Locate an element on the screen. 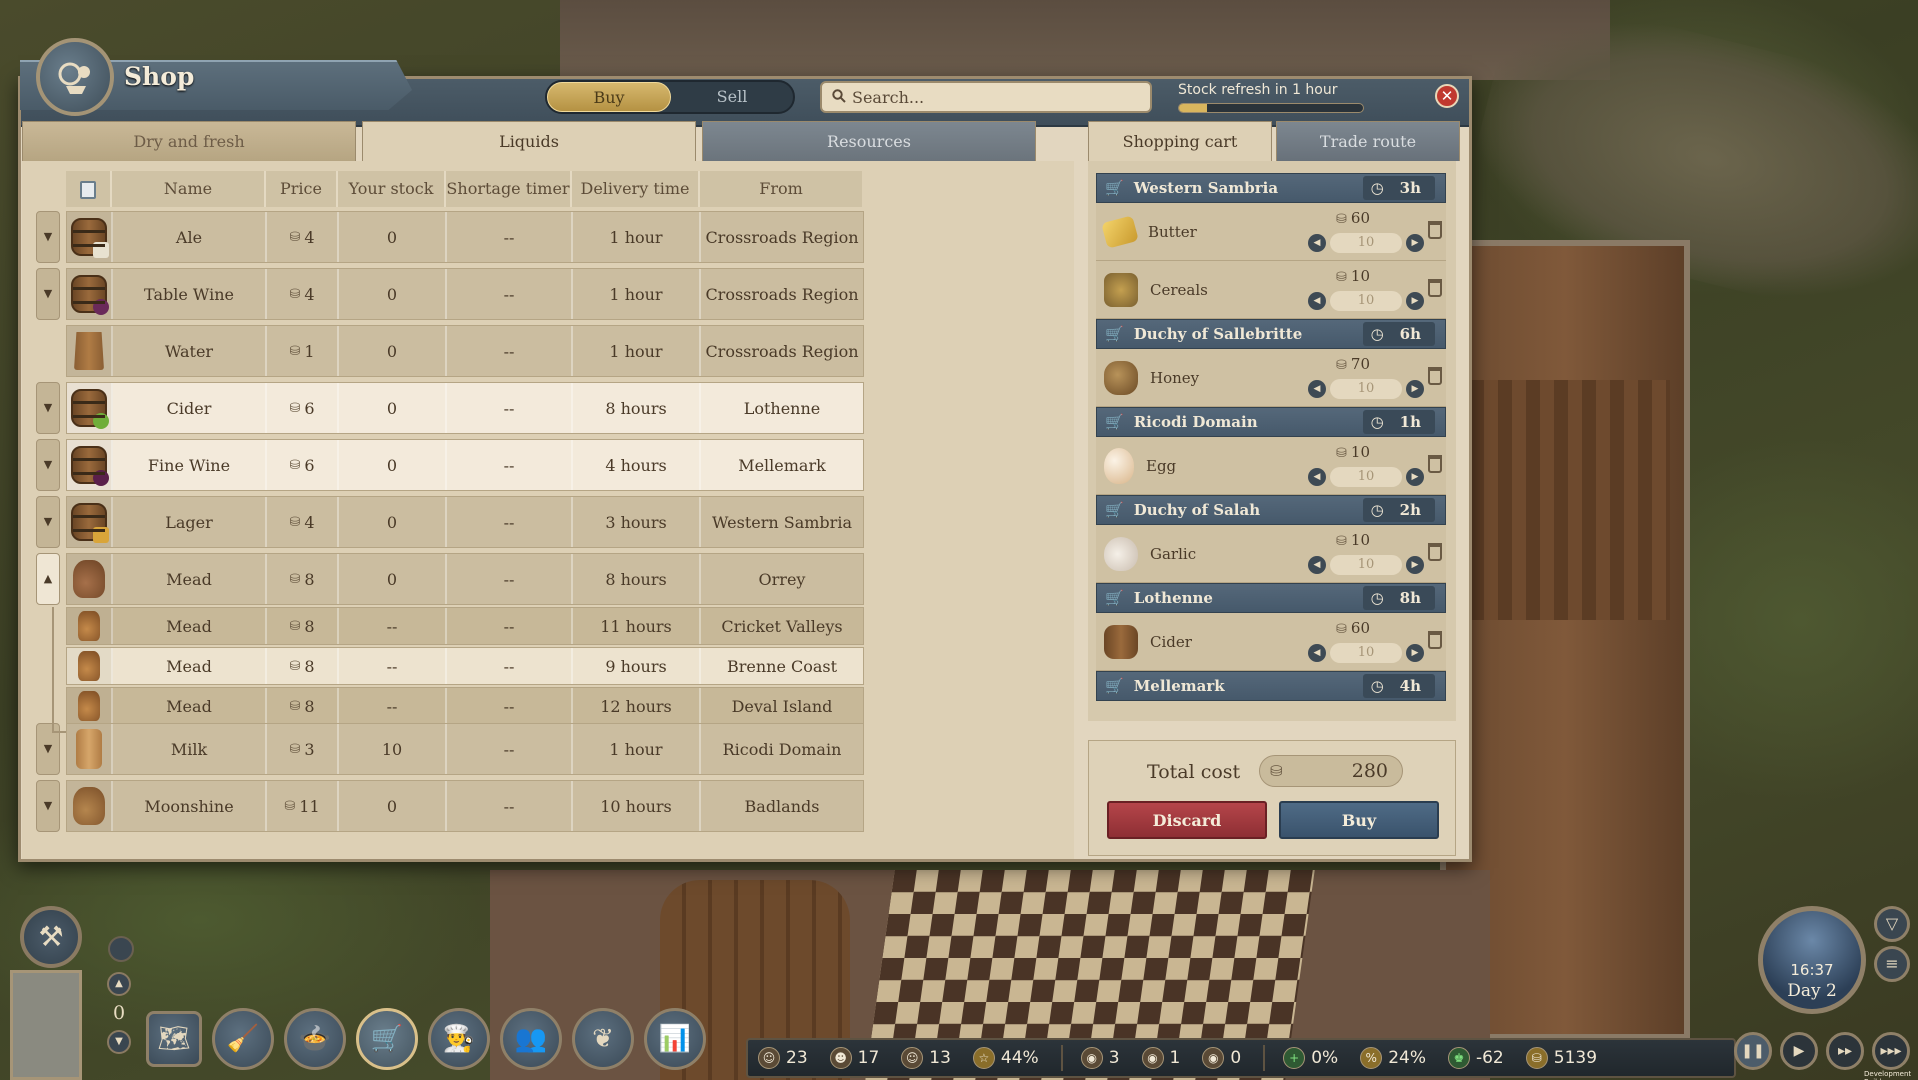 Image resolution: width=1918 pixels, height=1080 pixels. table-row: Fine Wine ⛁ 6 0 -- 4 hours Mellemark is located at coordinates (465, 465).